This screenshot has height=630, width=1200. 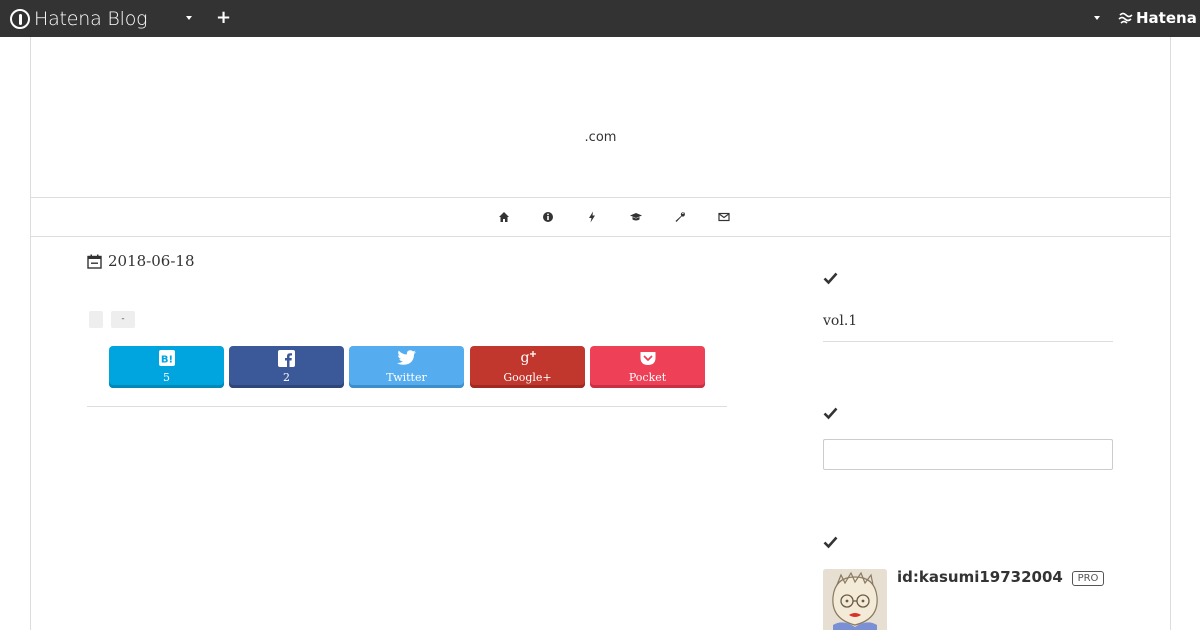 What do you see at coordinates (94, 261) in the screenshot?
I see `calendar-icon` at bounding box center [94, 261].